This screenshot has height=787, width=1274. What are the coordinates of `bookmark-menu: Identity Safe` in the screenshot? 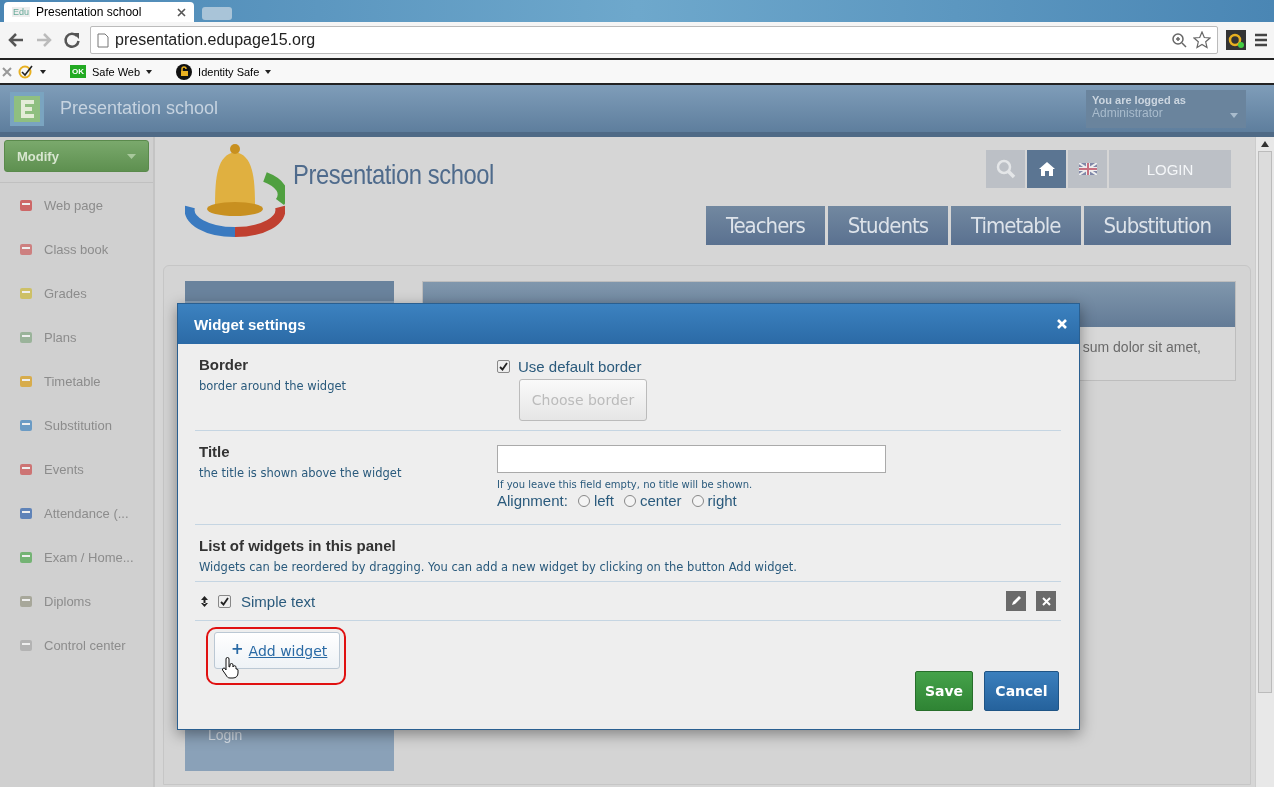 It's located at (229, 71).